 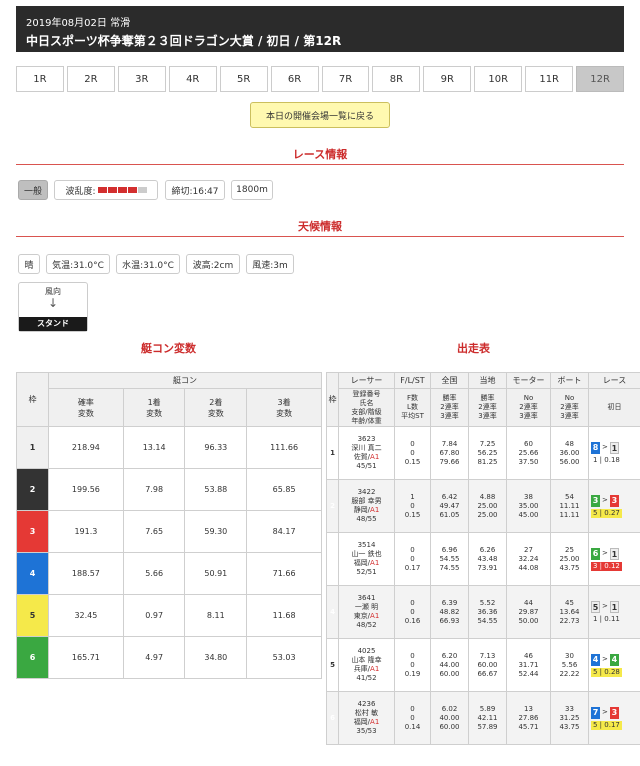 What do you see at coordinates (614, 659) in the screenshot?
I see `result-rank: 4` at bounding box center [614, 659].